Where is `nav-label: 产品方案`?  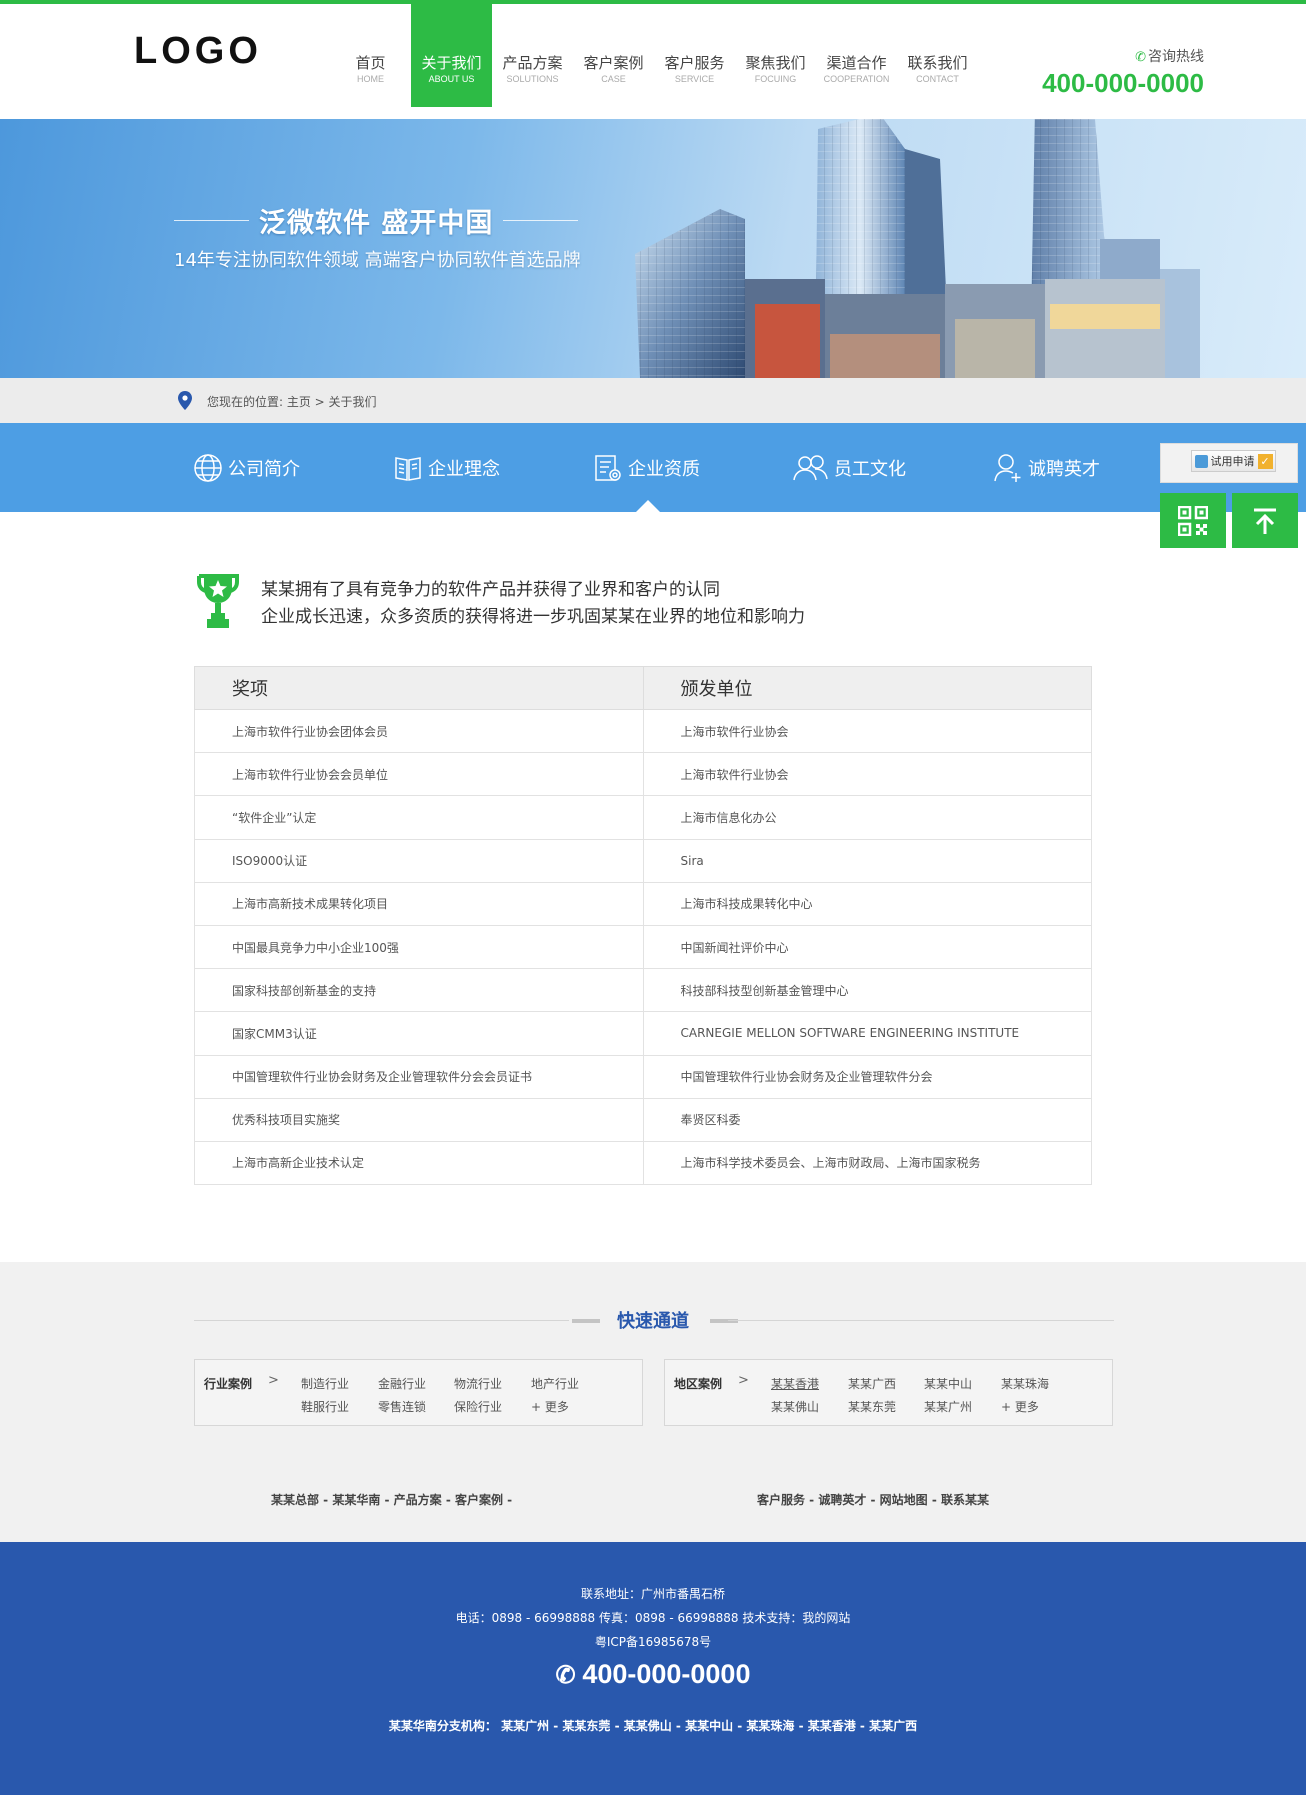 nav-label: 产品方案 is located at coordinates (532, 63).